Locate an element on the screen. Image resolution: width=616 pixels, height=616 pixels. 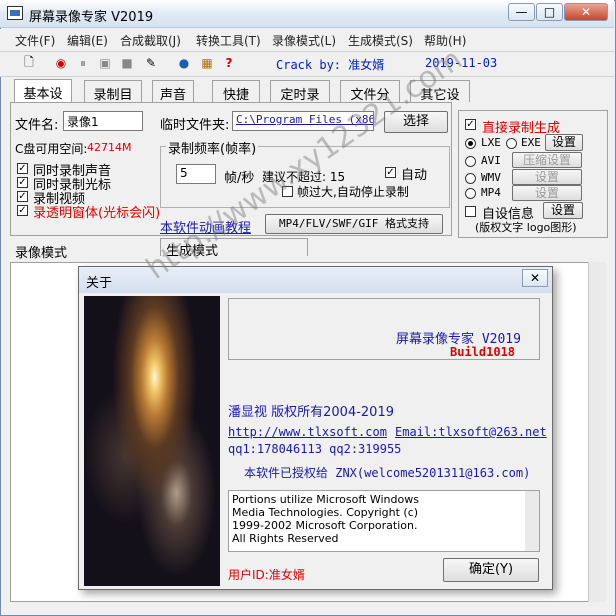
minimize-button: — is located at coordinates (521, 12).